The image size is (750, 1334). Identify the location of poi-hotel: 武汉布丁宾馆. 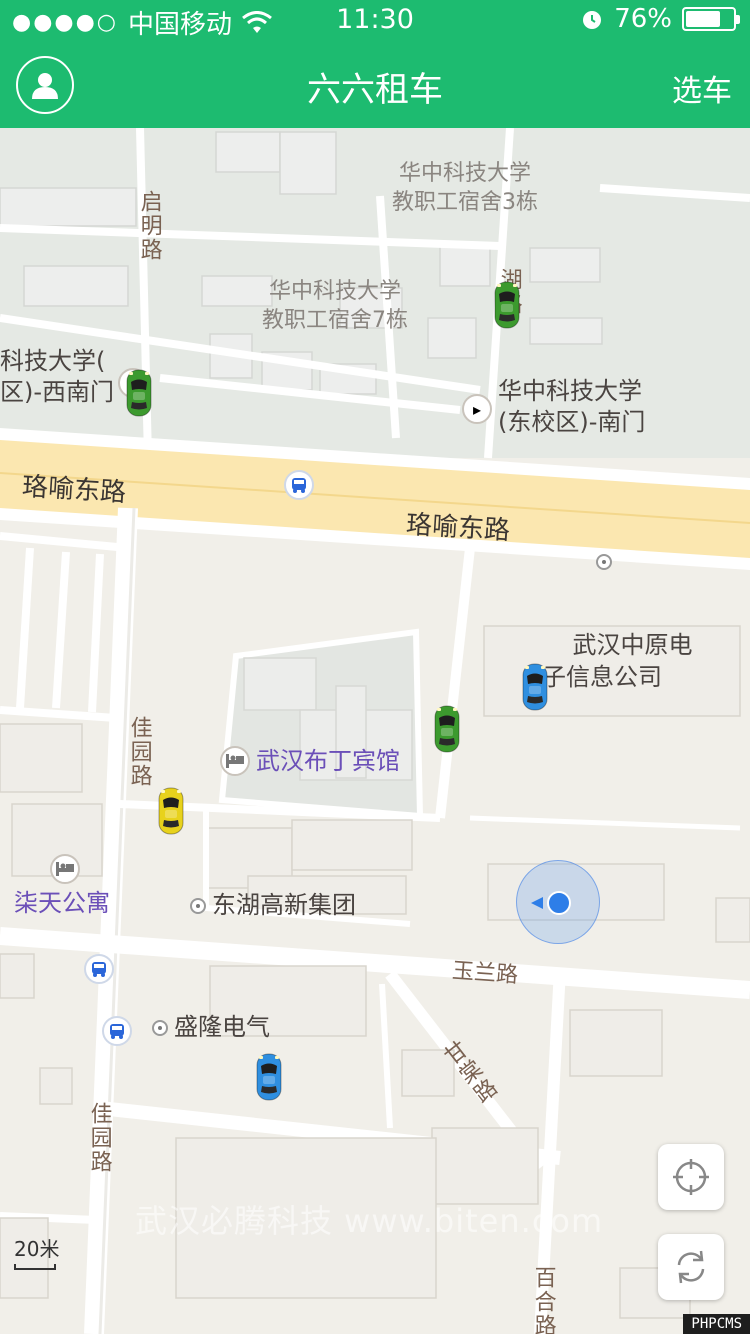
(328, 761).